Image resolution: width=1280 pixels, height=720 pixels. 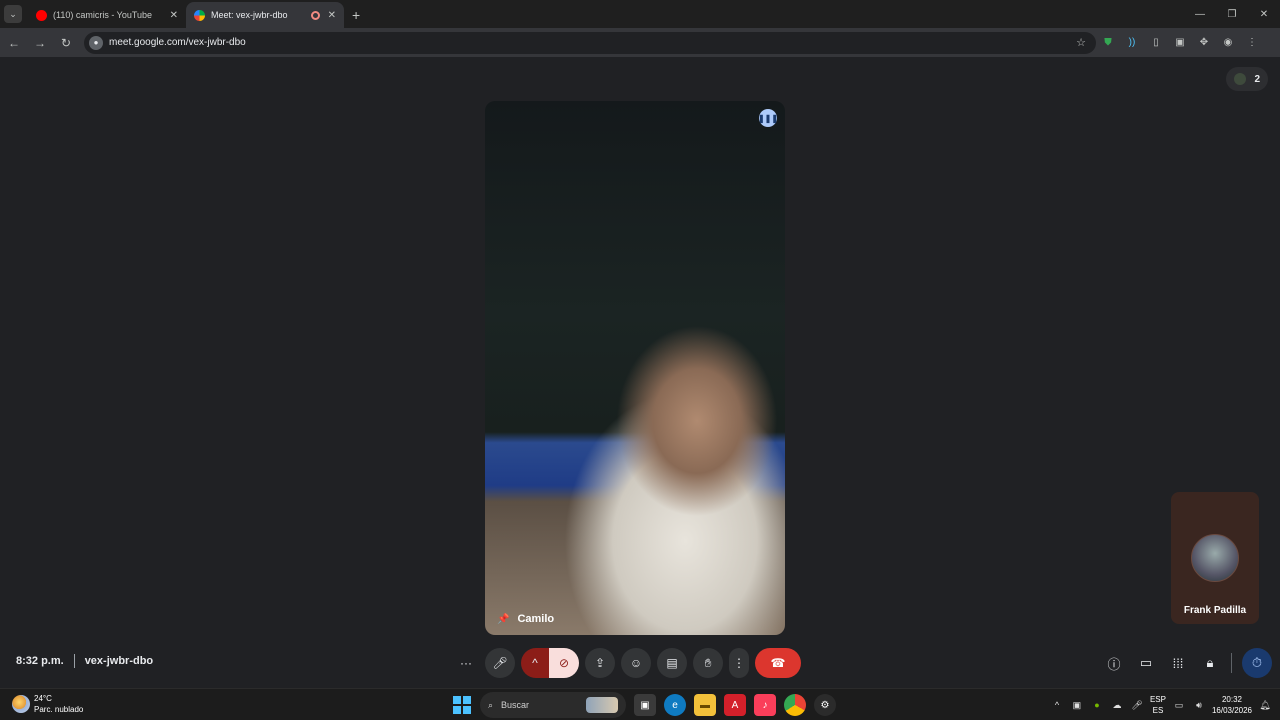 I want to click on emoji-reactions-button: ☺, so click(x=636, y=663).